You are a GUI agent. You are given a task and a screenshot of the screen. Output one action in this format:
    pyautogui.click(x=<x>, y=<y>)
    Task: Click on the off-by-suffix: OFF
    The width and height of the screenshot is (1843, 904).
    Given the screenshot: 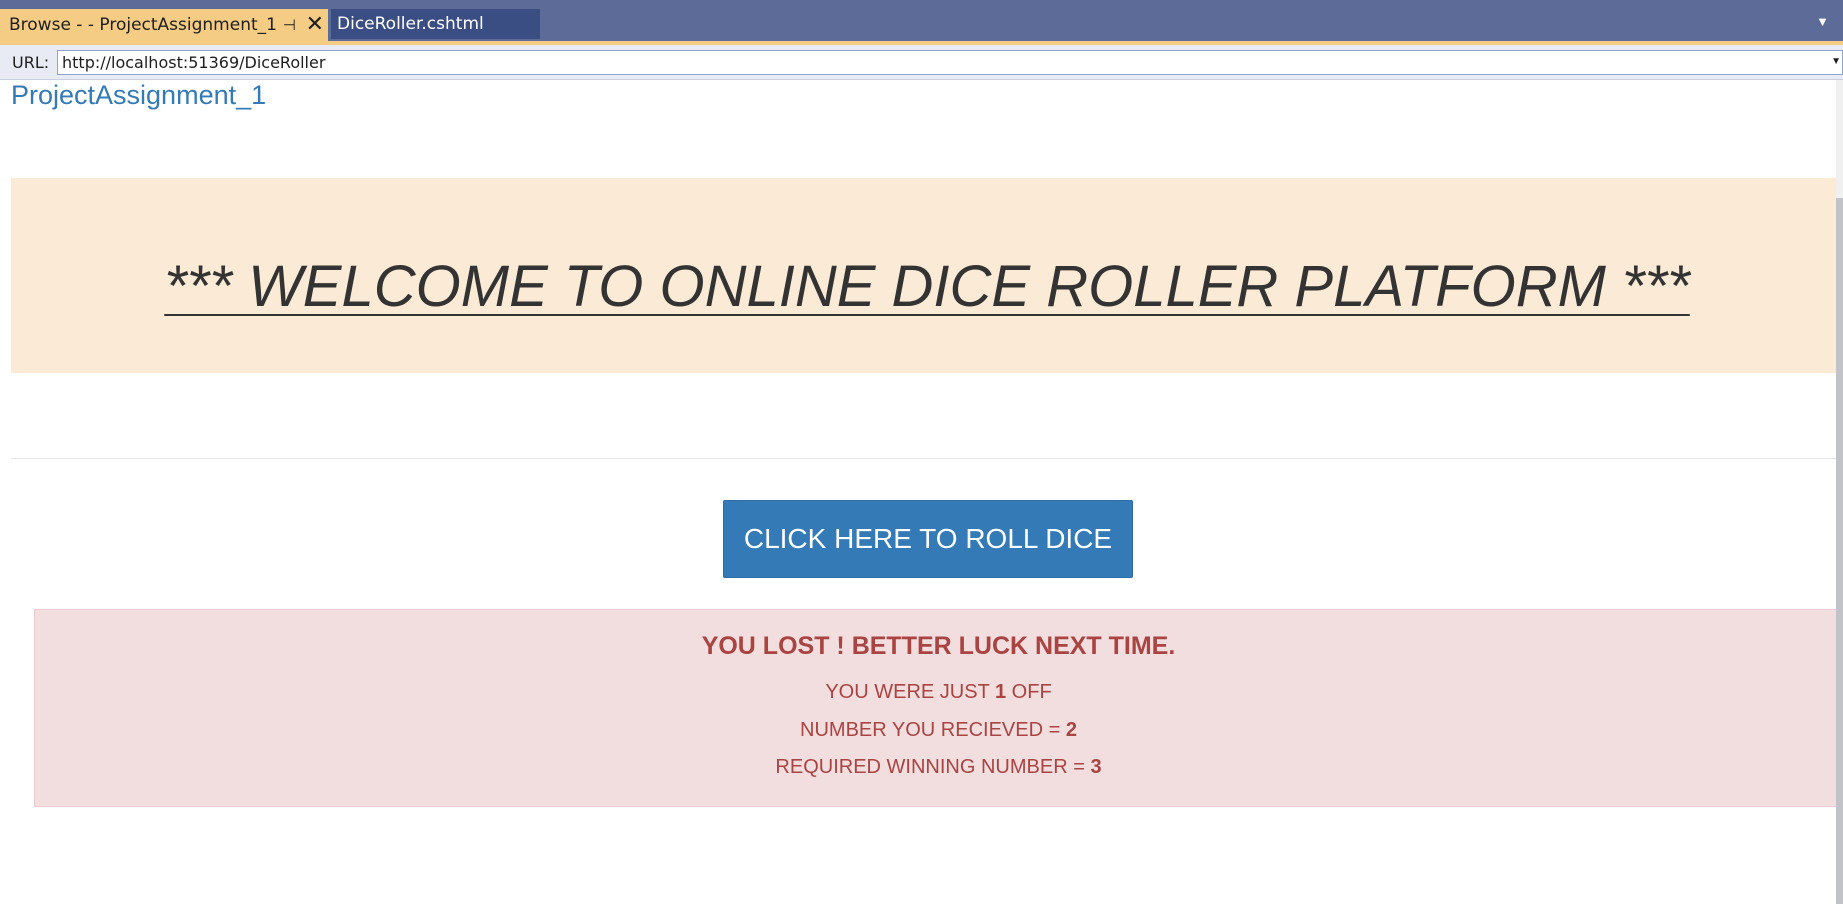 What is the action you would take?
    pyautogui.click(x=1029, y=692)
    